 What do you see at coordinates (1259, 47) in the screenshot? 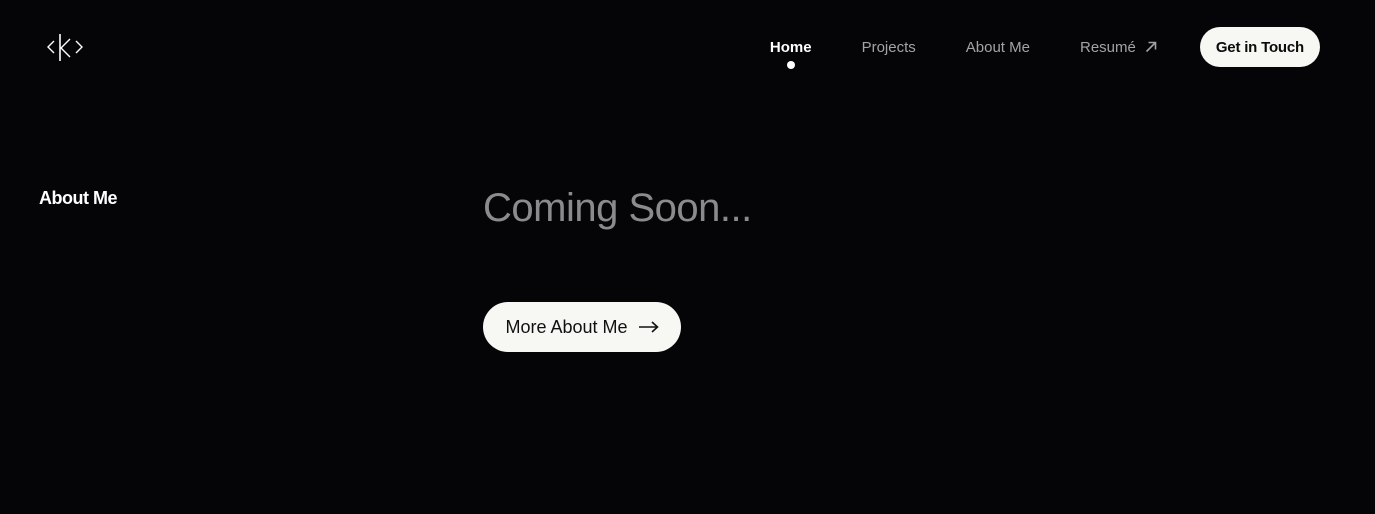
I see `get-in-touch-button: Get in Touch` at bounding box center [1259, 47].